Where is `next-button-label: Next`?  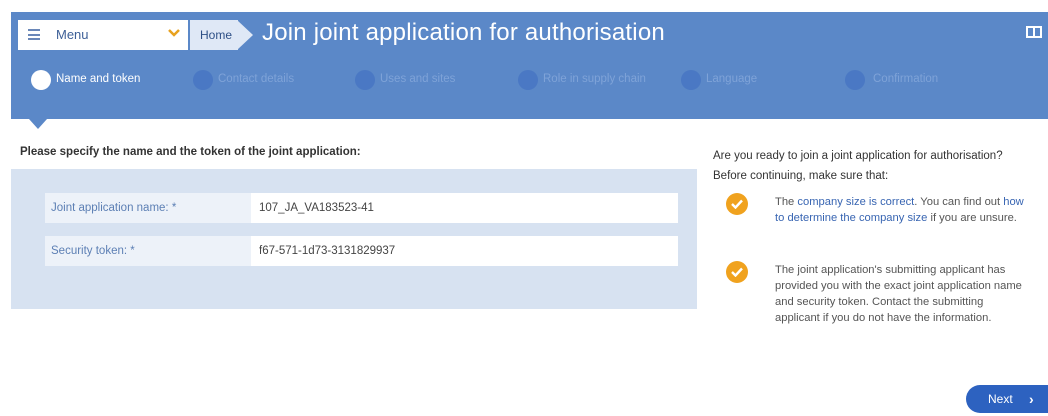 next-button-label: Next is located at coordinates (1000, 399).